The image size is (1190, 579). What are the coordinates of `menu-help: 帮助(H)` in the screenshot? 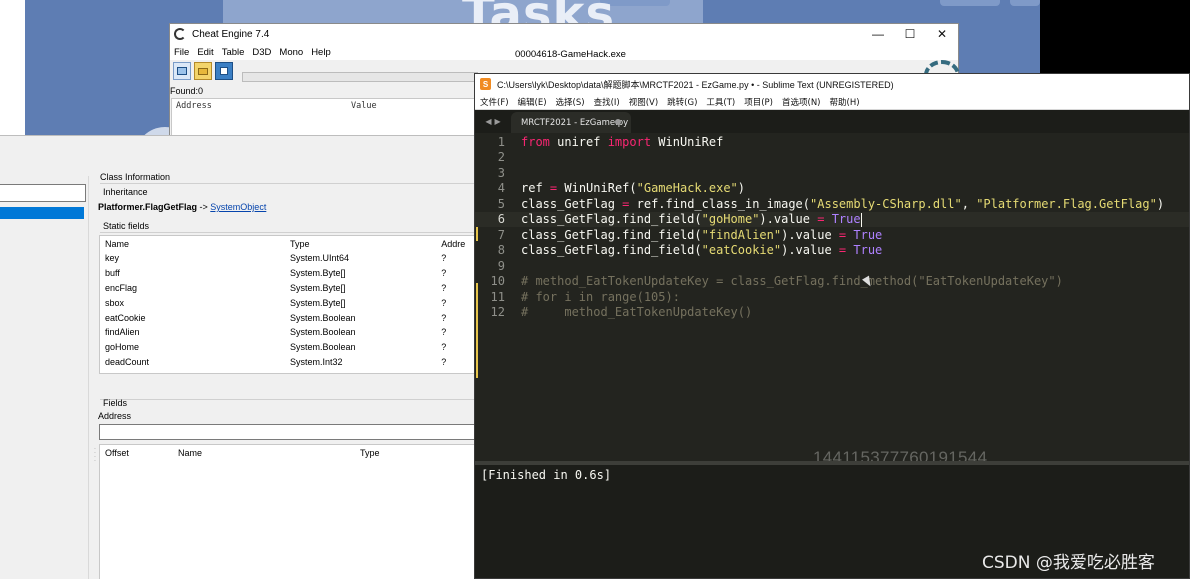 It's located at (845, 102).